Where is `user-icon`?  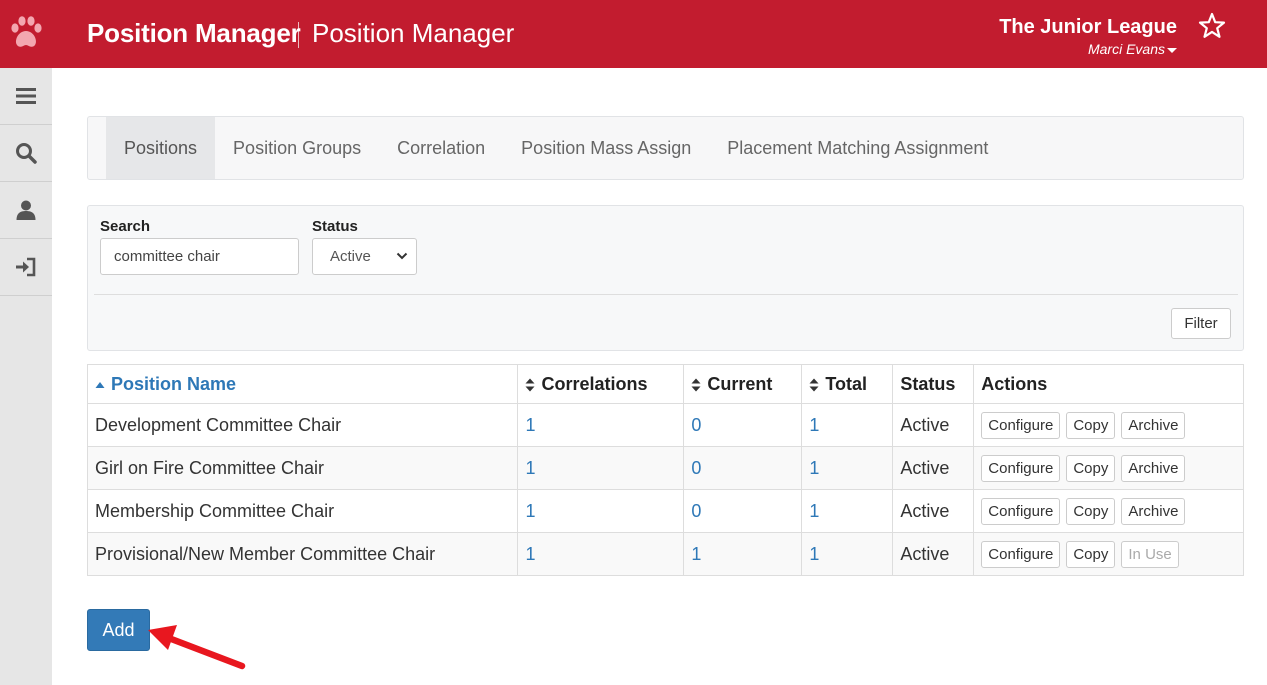 user-icon is located at coordinates (26, 210).